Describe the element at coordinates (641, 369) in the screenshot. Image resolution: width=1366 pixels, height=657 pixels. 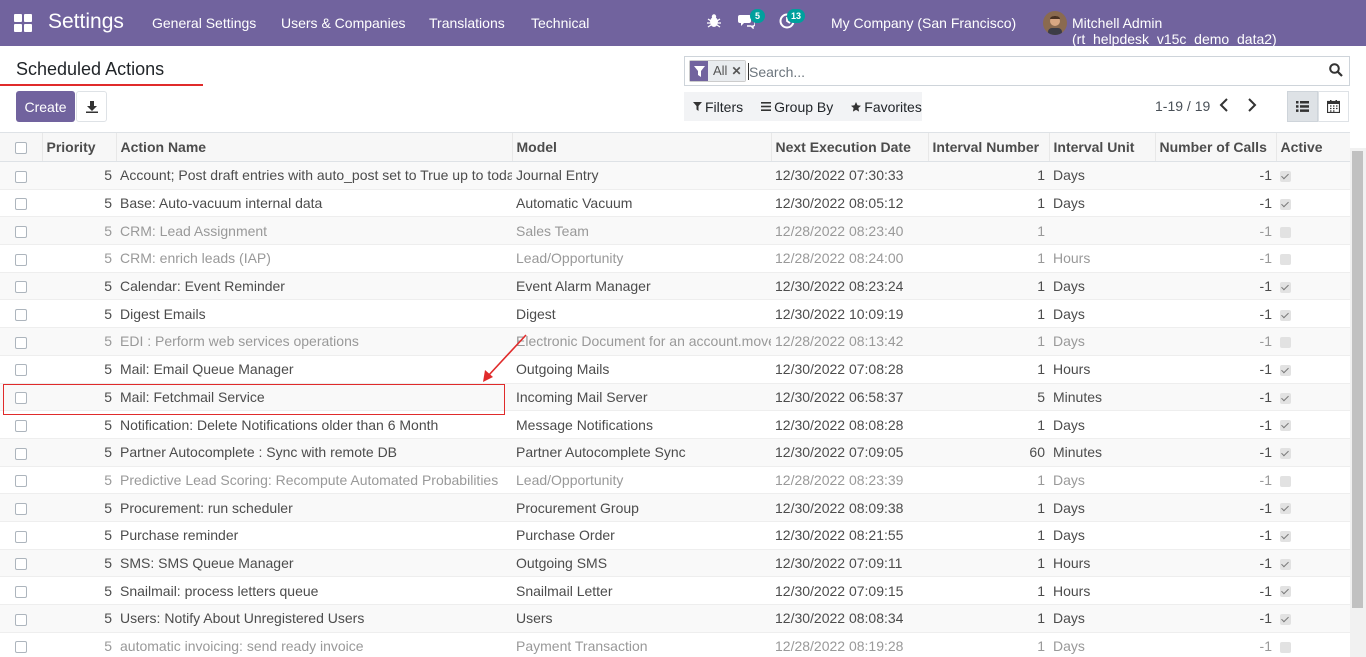
I see `cell-model: Outgoing Mails` at that location.